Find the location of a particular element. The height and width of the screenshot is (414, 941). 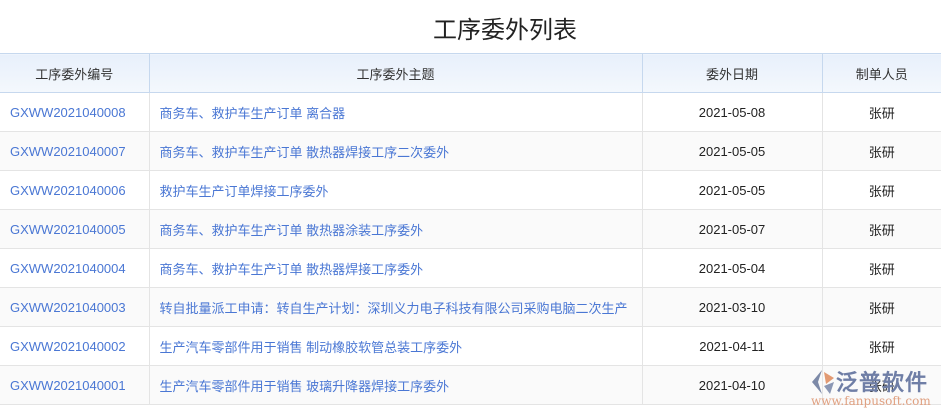

fanpusoft-logo: 泛普软件 www.fanpusoft.com is located at coordinates (873, 390).